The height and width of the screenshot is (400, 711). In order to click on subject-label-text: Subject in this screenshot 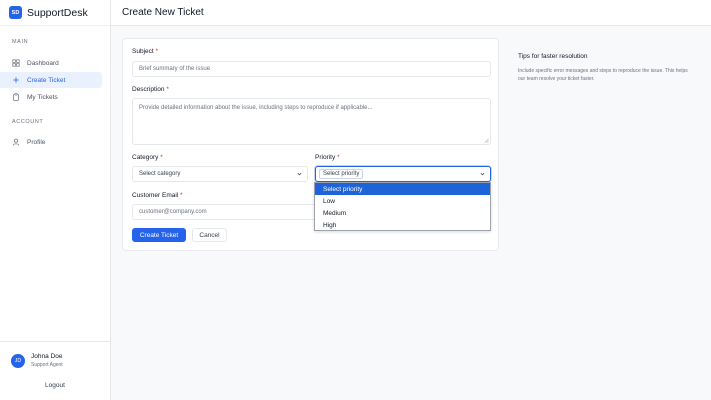, I will do `click(143, 51)`.